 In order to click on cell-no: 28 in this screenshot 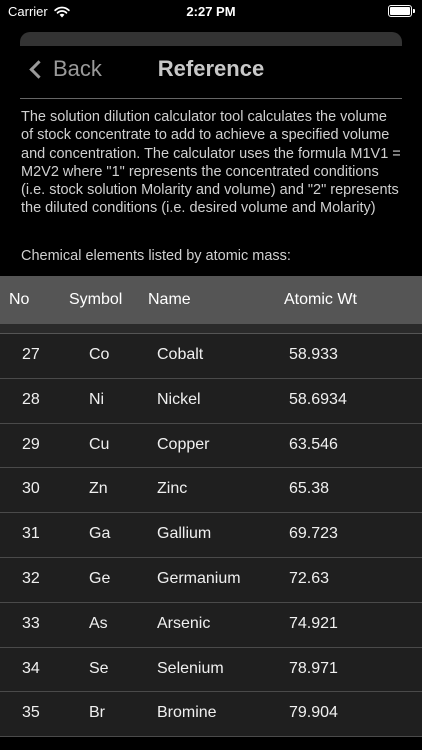, I will do `click(31, 399)`.